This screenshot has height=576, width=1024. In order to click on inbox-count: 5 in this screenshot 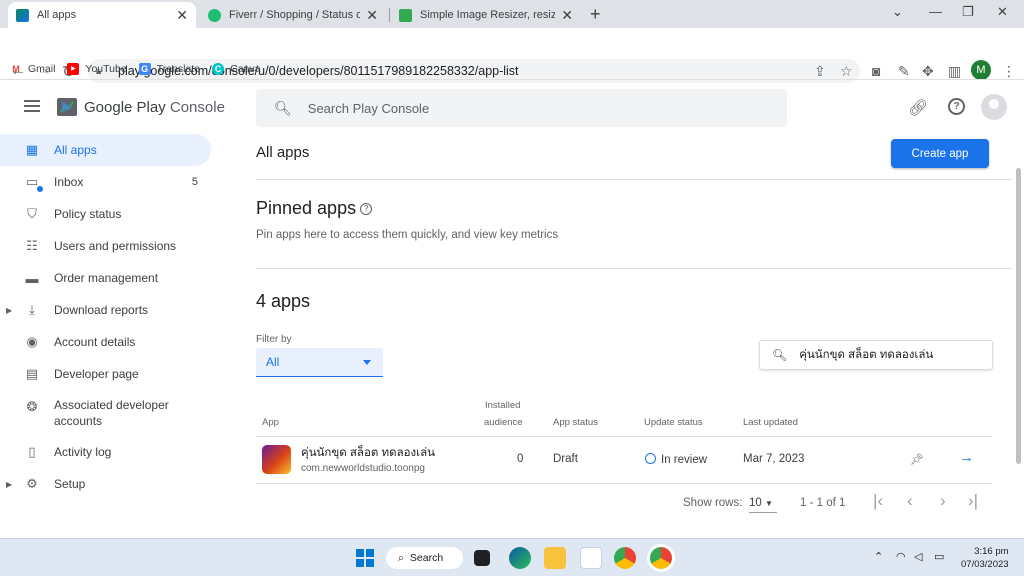, I will do `click(194, 182)`.